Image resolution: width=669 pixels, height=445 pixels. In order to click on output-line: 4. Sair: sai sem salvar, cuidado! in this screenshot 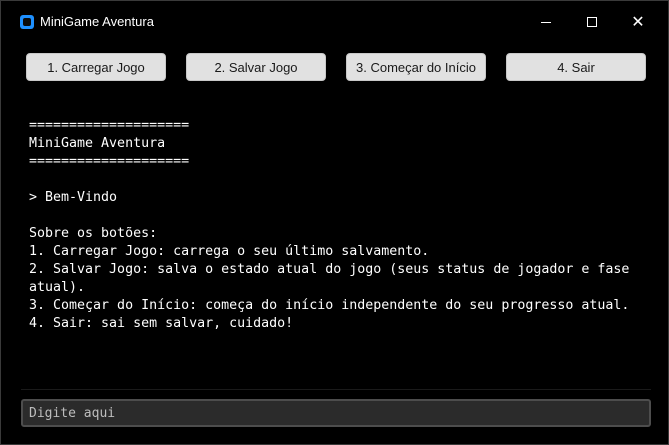, I will do `click(161, 323)`.